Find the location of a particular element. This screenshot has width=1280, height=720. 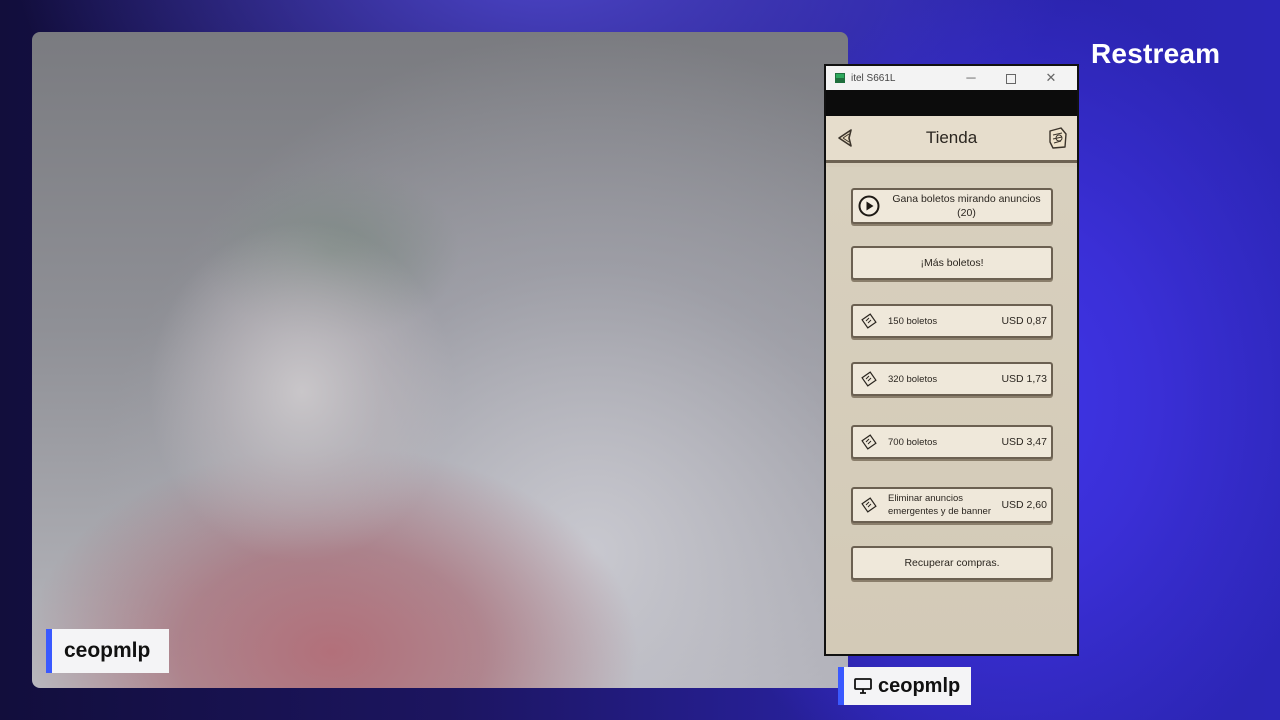

phone-status-bar is located at coordinates (951, 103).